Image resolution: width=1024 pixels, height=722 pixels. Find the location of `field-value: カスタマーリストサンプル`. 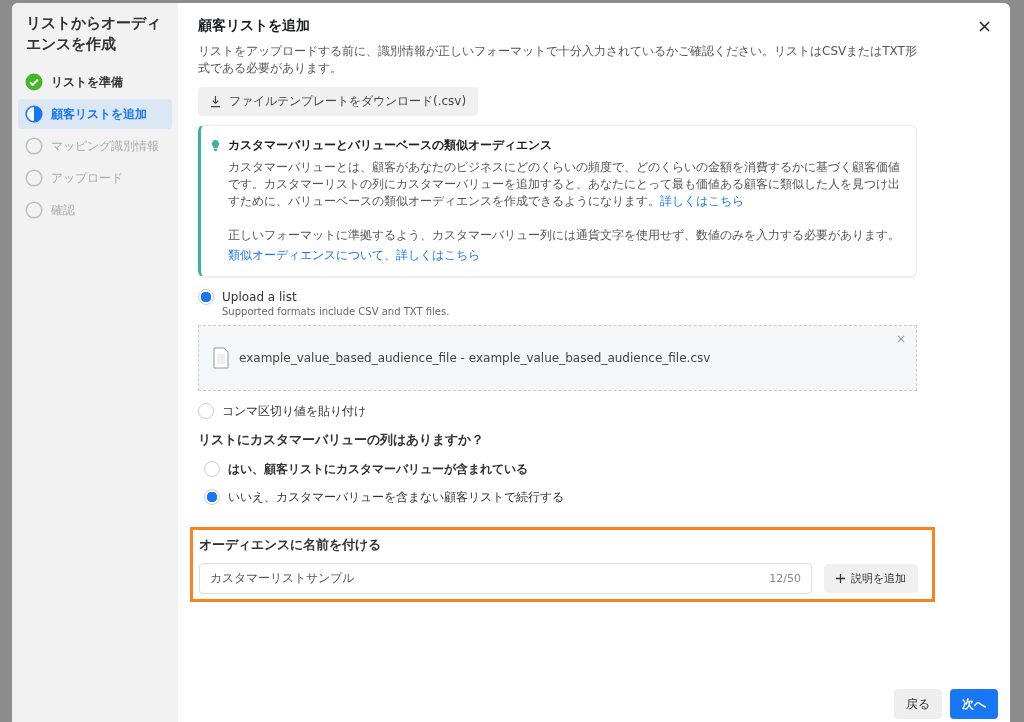

field-value: カスタマーリストサンプル is located at coordinates (282, 578).